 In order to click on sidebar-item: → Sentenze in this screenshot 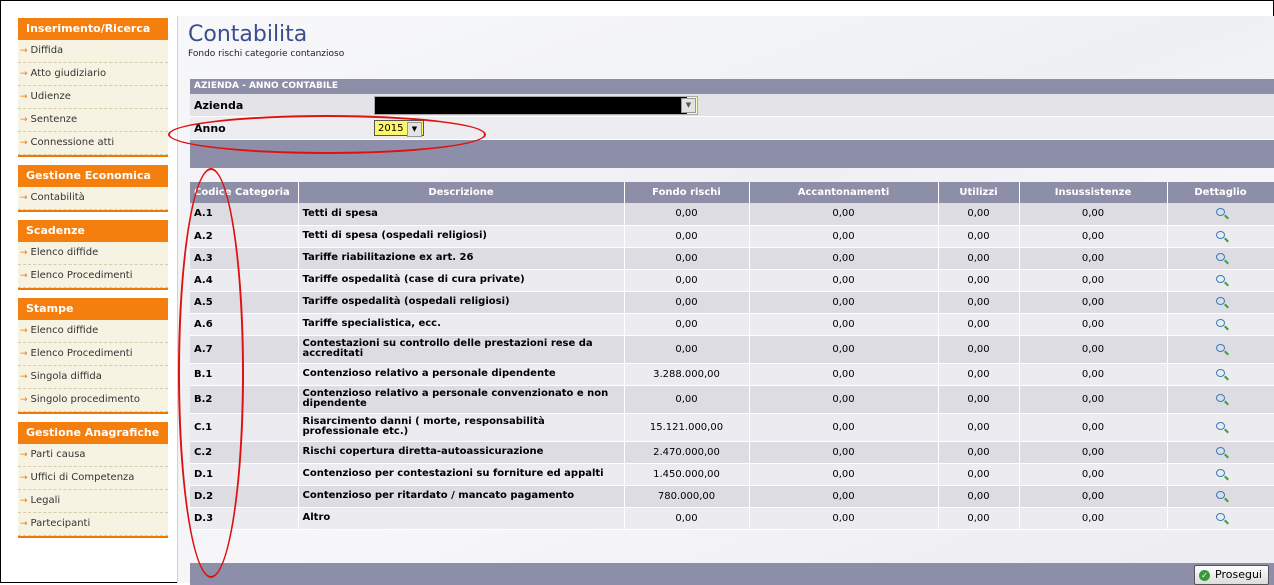, I will do `click(93, 120)`.